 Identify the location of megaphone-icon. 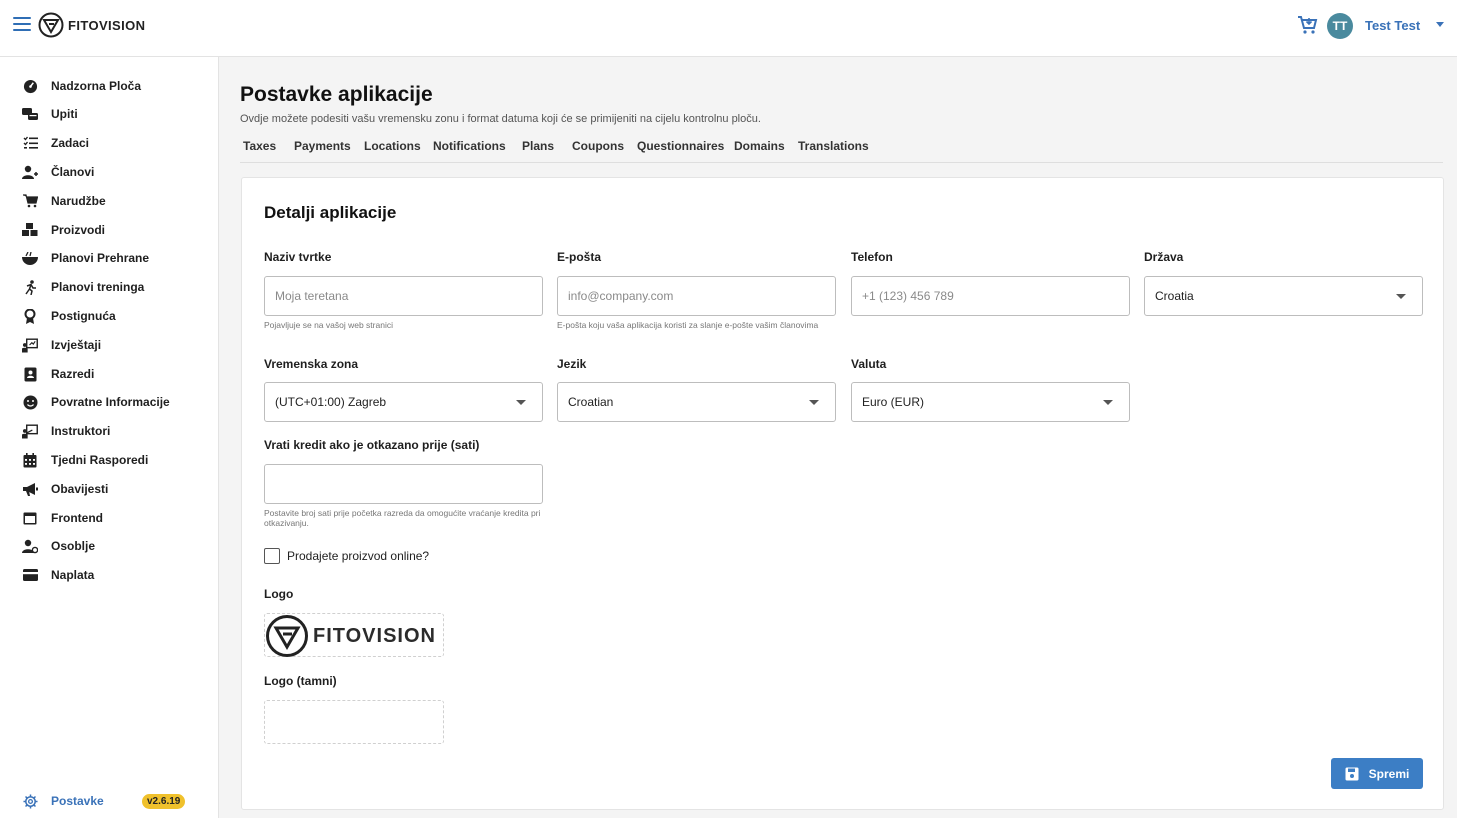
(30, 489).